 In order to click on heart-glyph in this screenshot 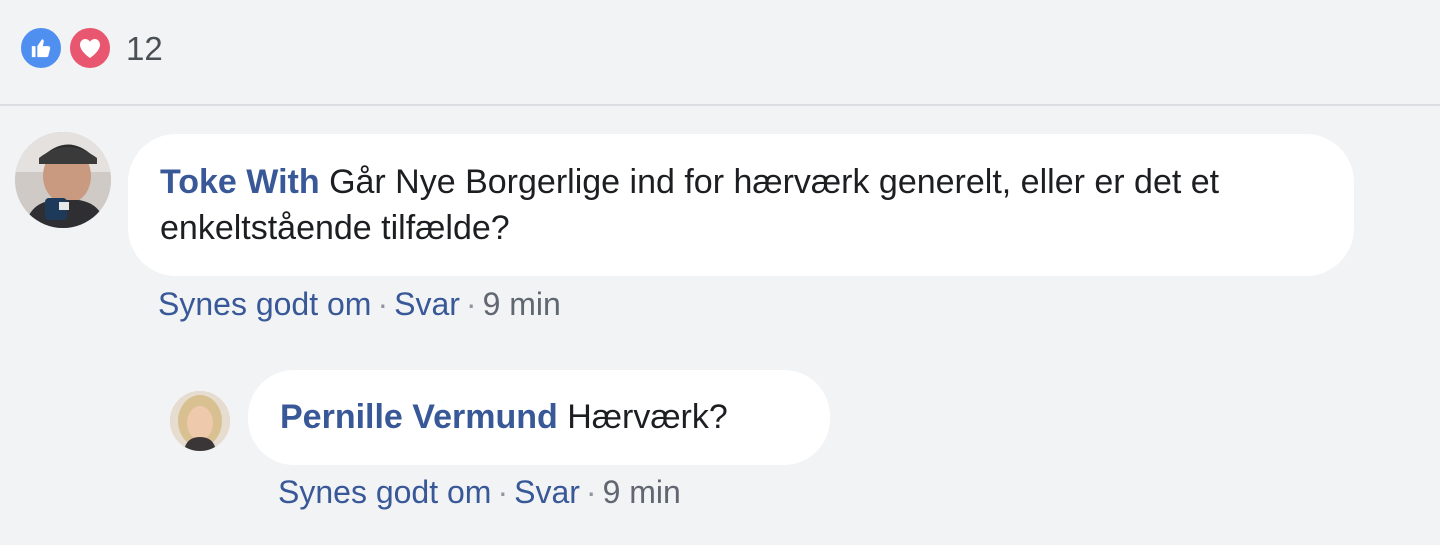, I will do `click(90, 48)`.